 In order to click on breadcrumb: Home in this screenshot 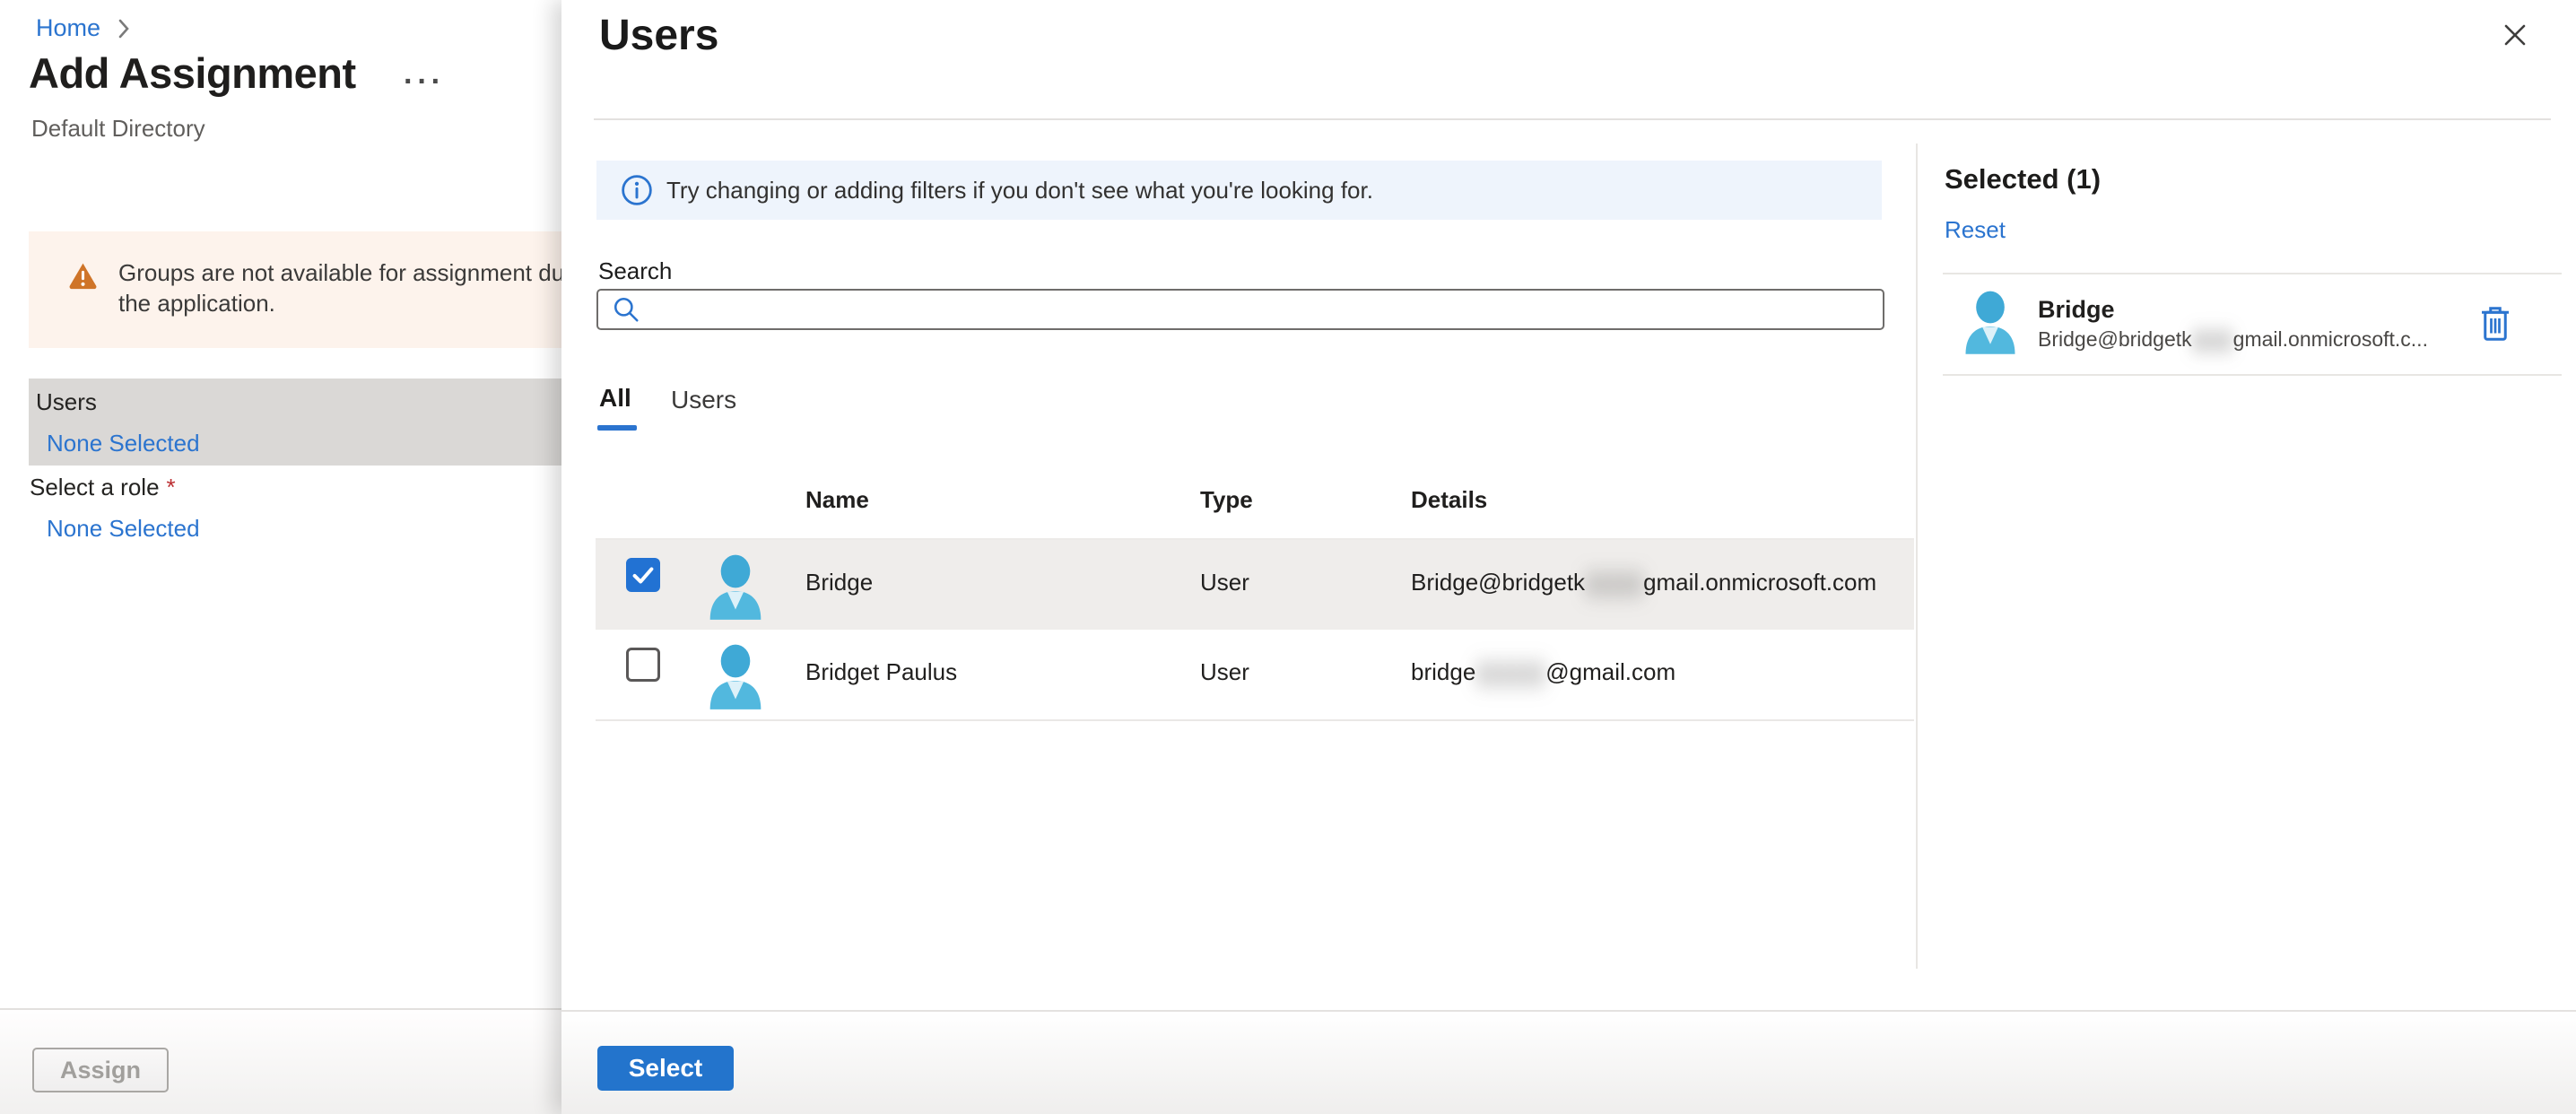, I will do `click(83, 28)`.